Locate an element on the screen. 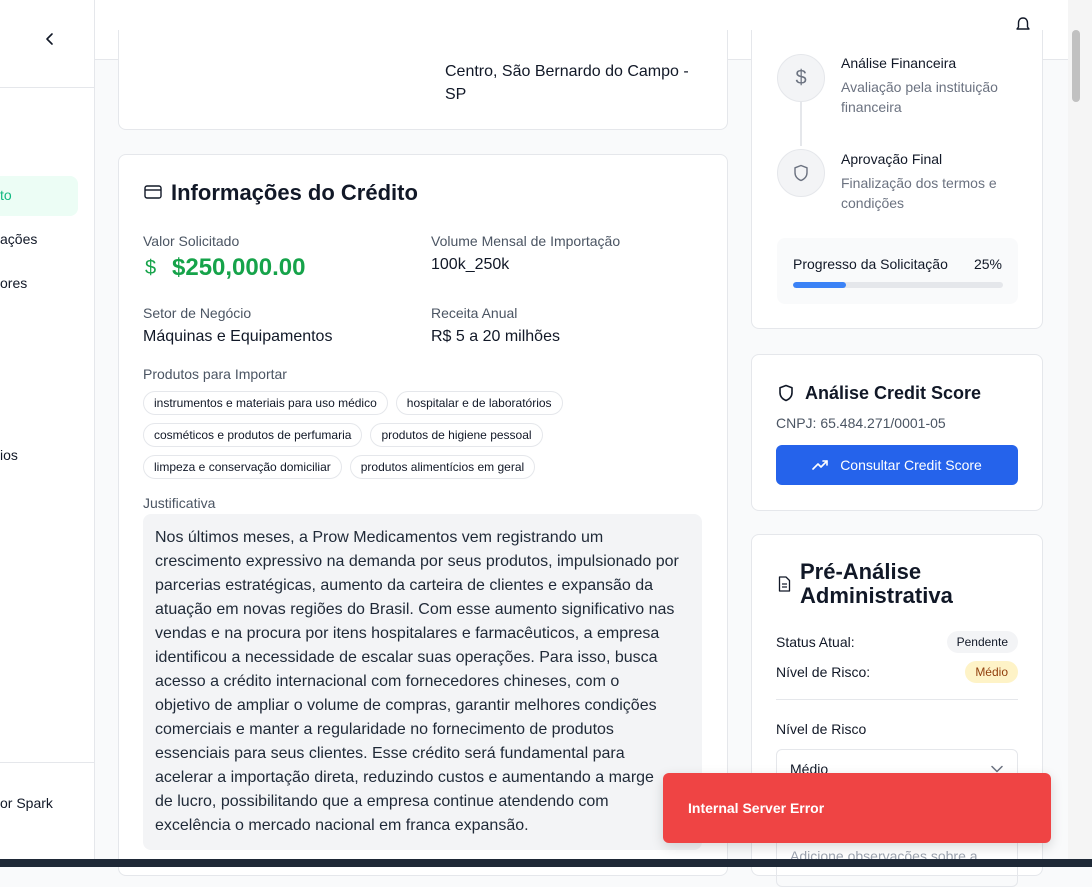 The image size is (1092, 887). sidebar-item-solicitacoes: ações is located at coordinates (18, 239).